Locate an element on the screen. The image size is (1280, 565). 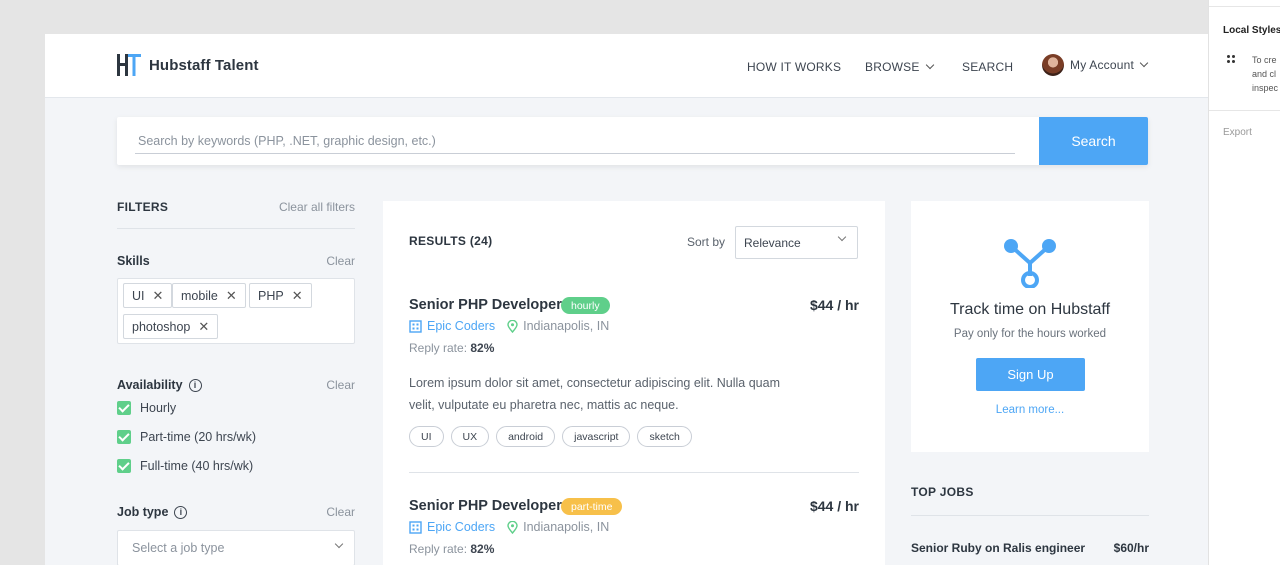
skill-chip-label: photoshop is located at coordinates (161, 326).